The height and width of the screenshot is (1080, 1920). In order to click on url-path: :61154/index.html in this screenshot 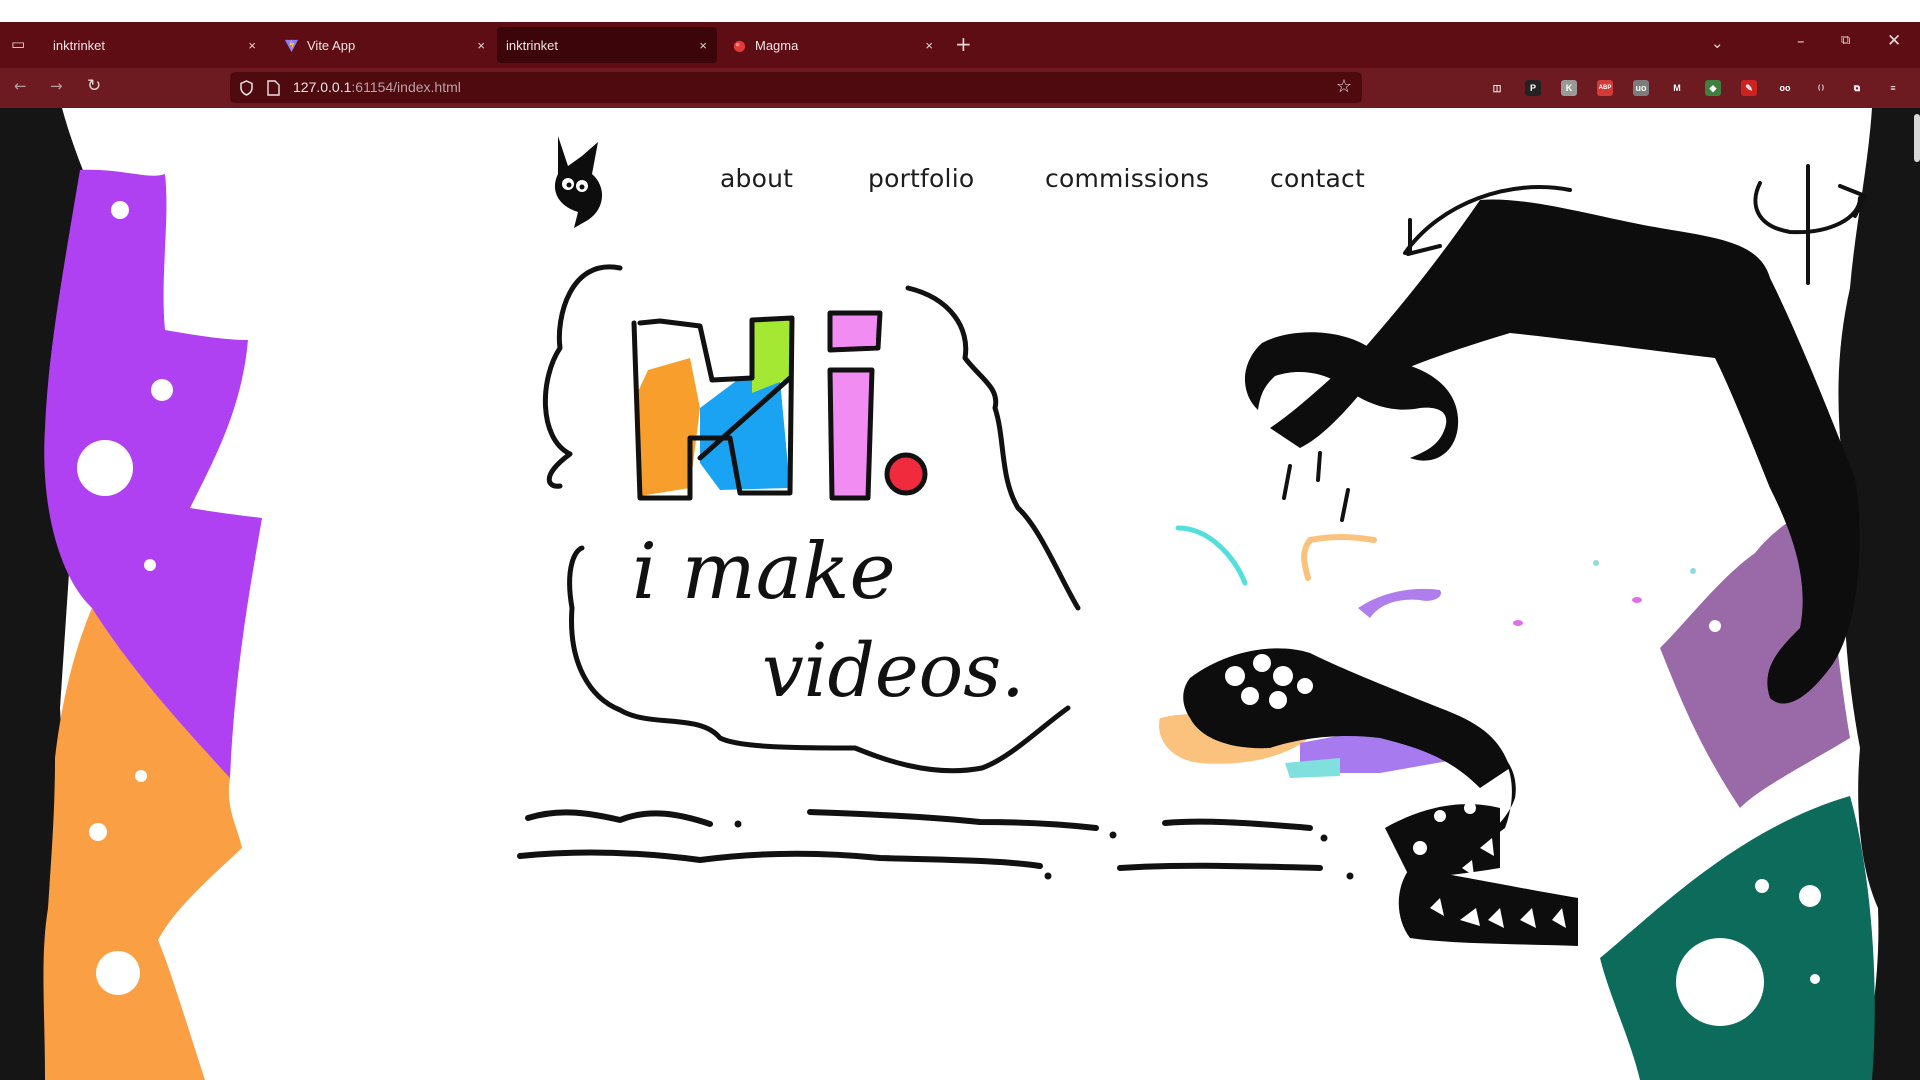, I will do `click(406, 87)`.